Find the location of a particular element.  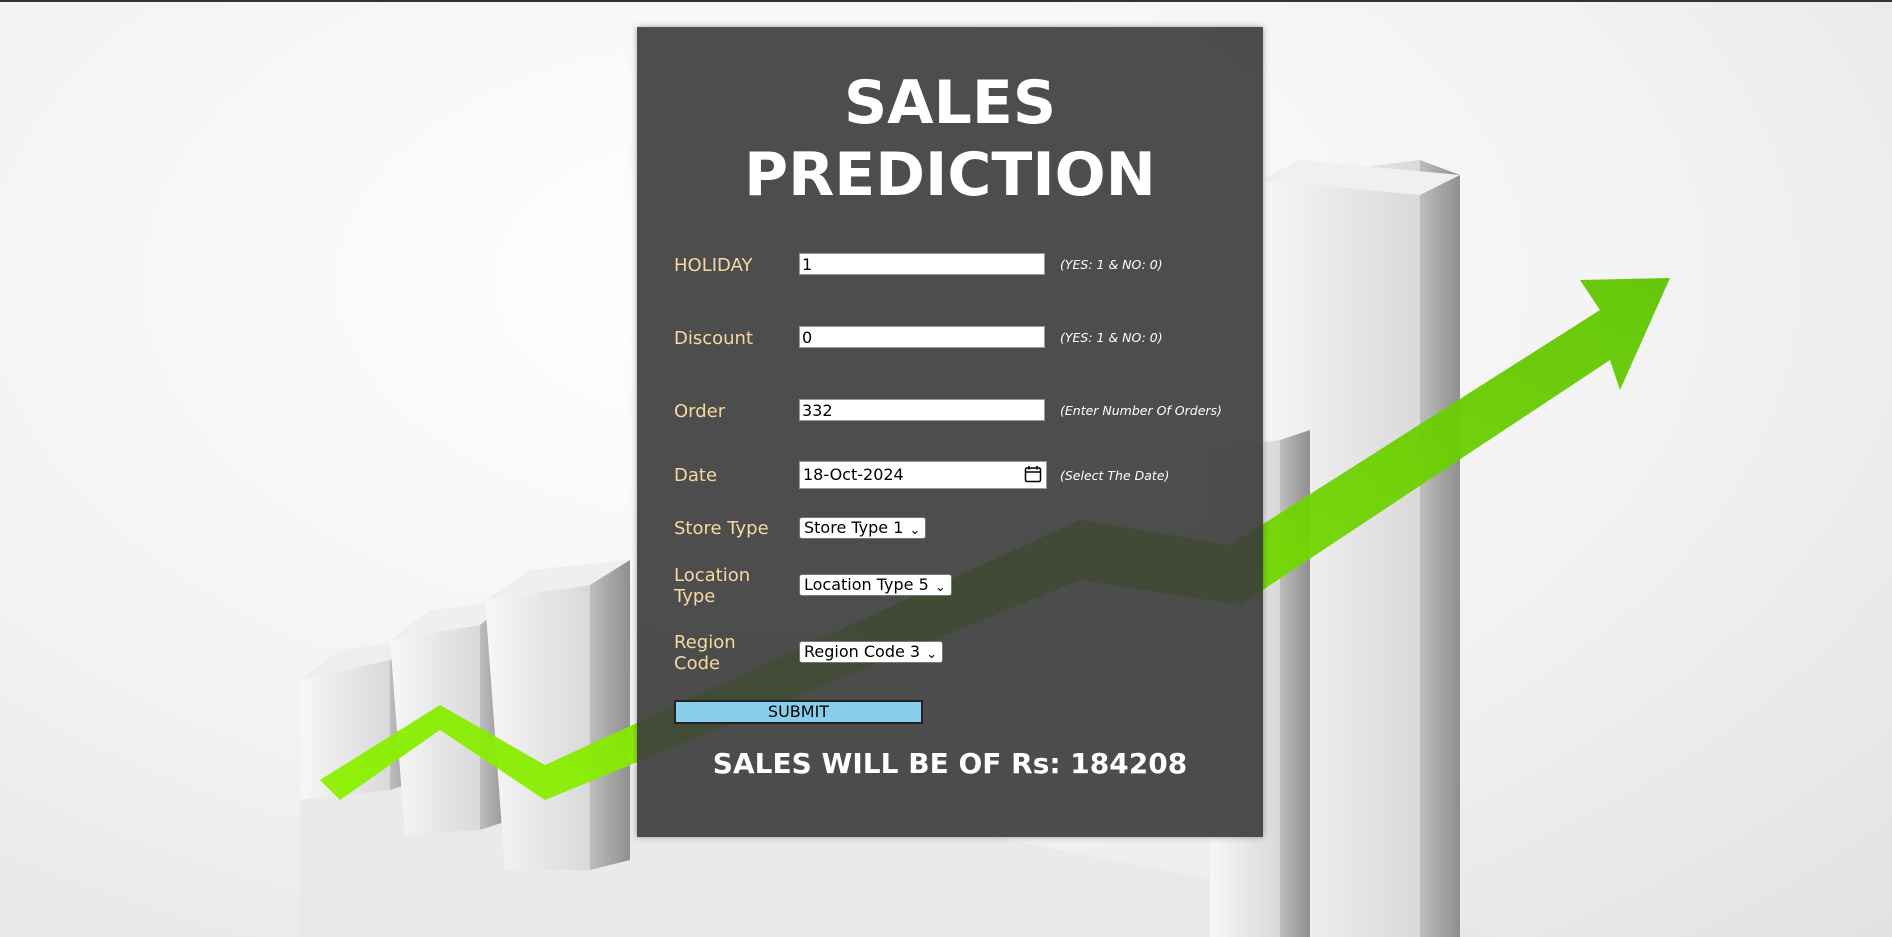

region-code-label-line1: Region is located at coordinates (705, 642).